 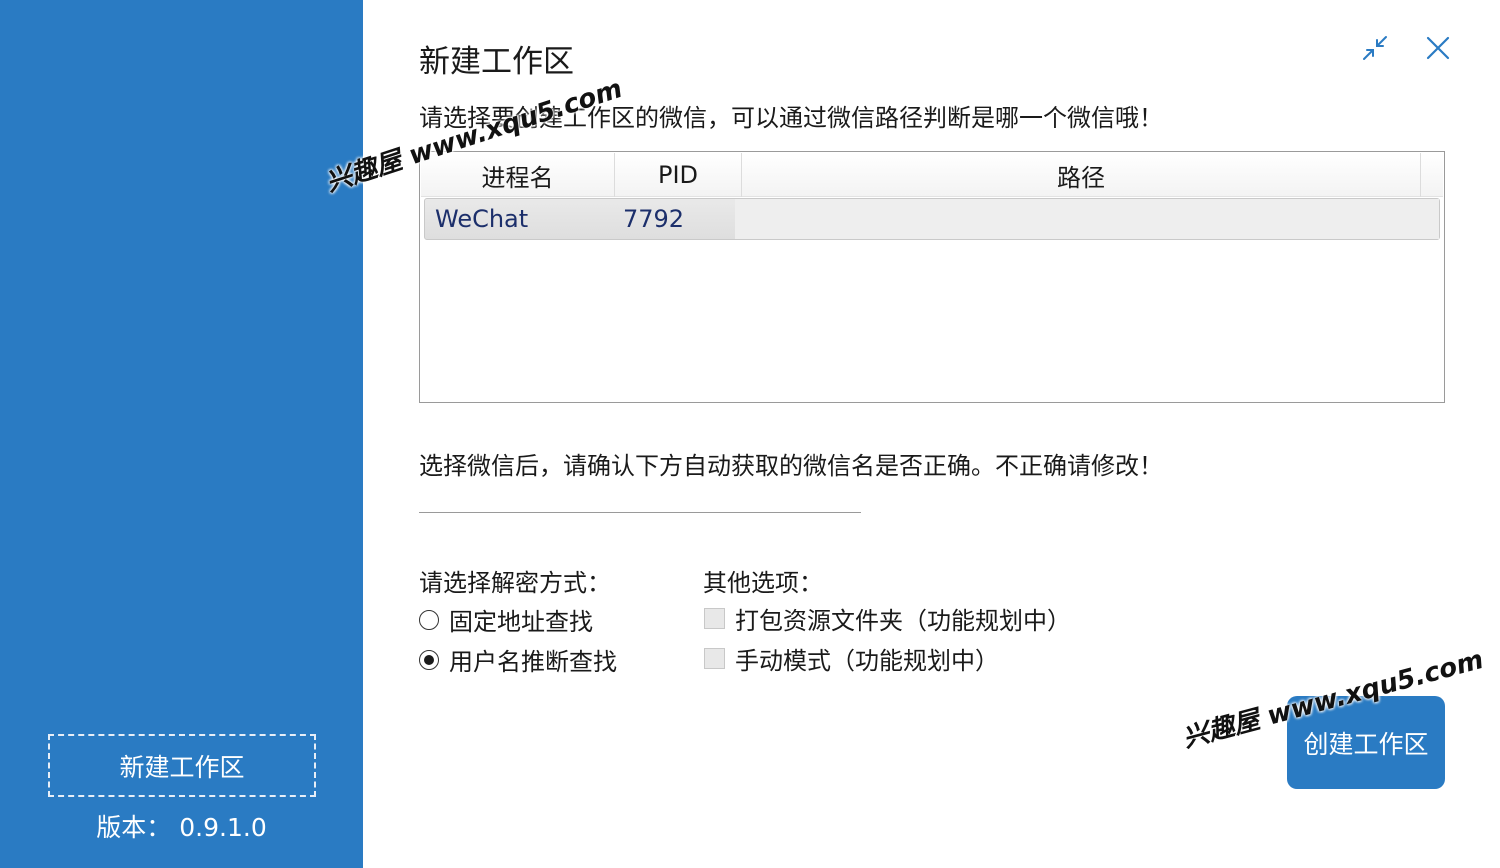 What do you see at coordinates (1438, 48) in the screenshot?
I see `close-icon` at bounding box center [1438, 48].